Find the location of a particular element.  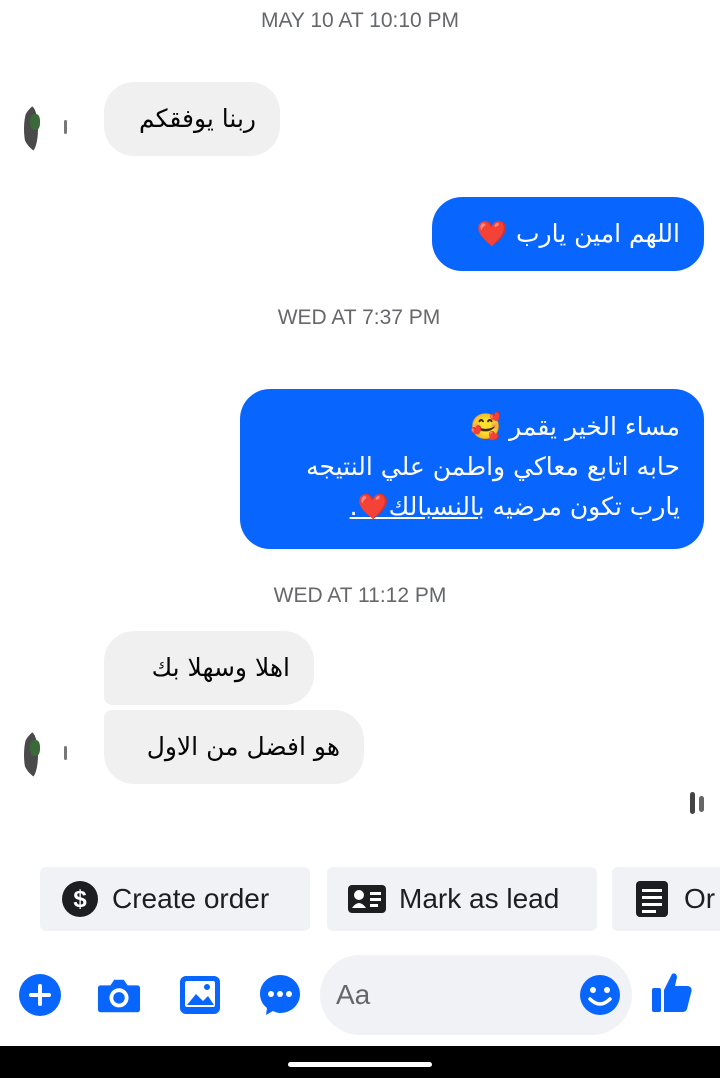

mark-as-lead-button: Mark as lead is located at coordinates (462, 899).